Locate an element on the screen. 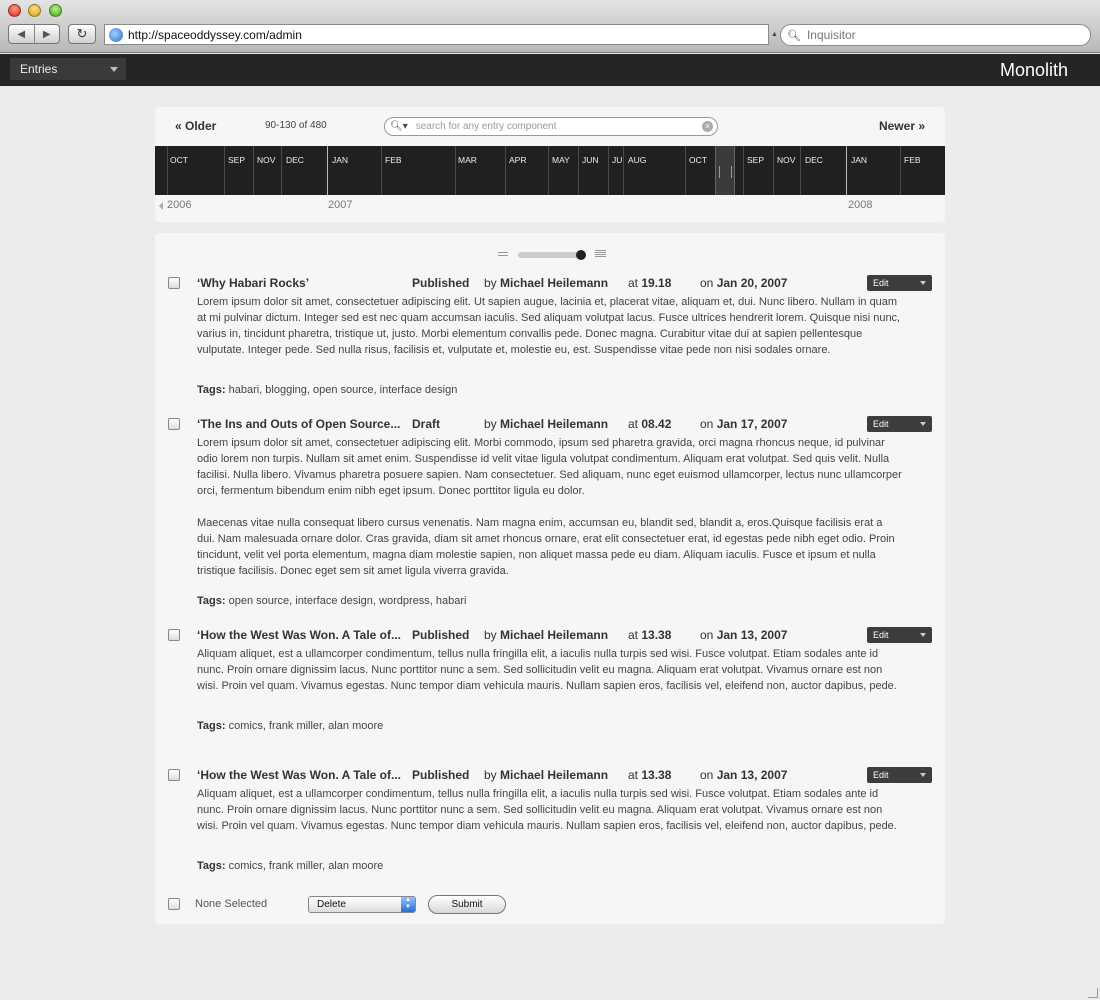 This screenshot has height=1000, width=1100. density-slider-knob is located at coordinates (581, 255).